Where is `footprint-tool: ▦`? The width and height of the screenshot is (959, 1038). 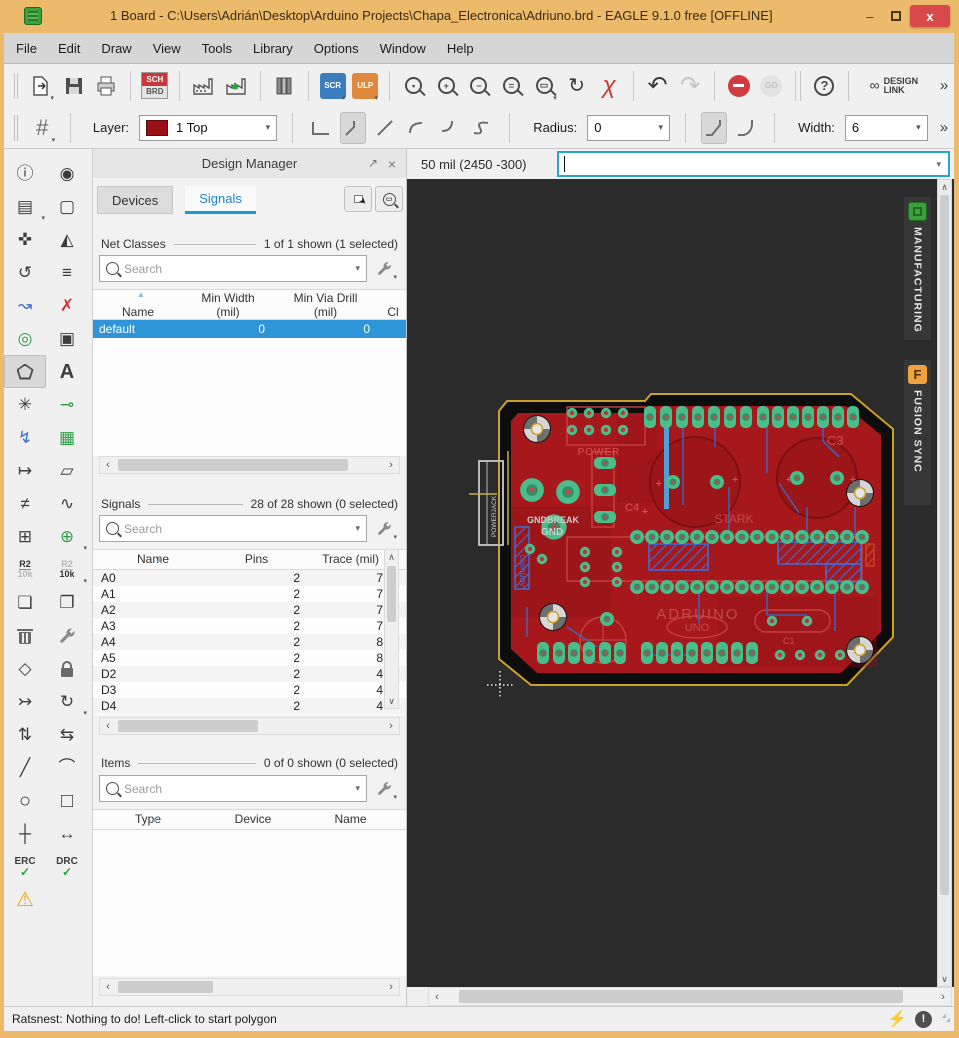
footprint-tool: ▦ is located at coordinates (67, 437).